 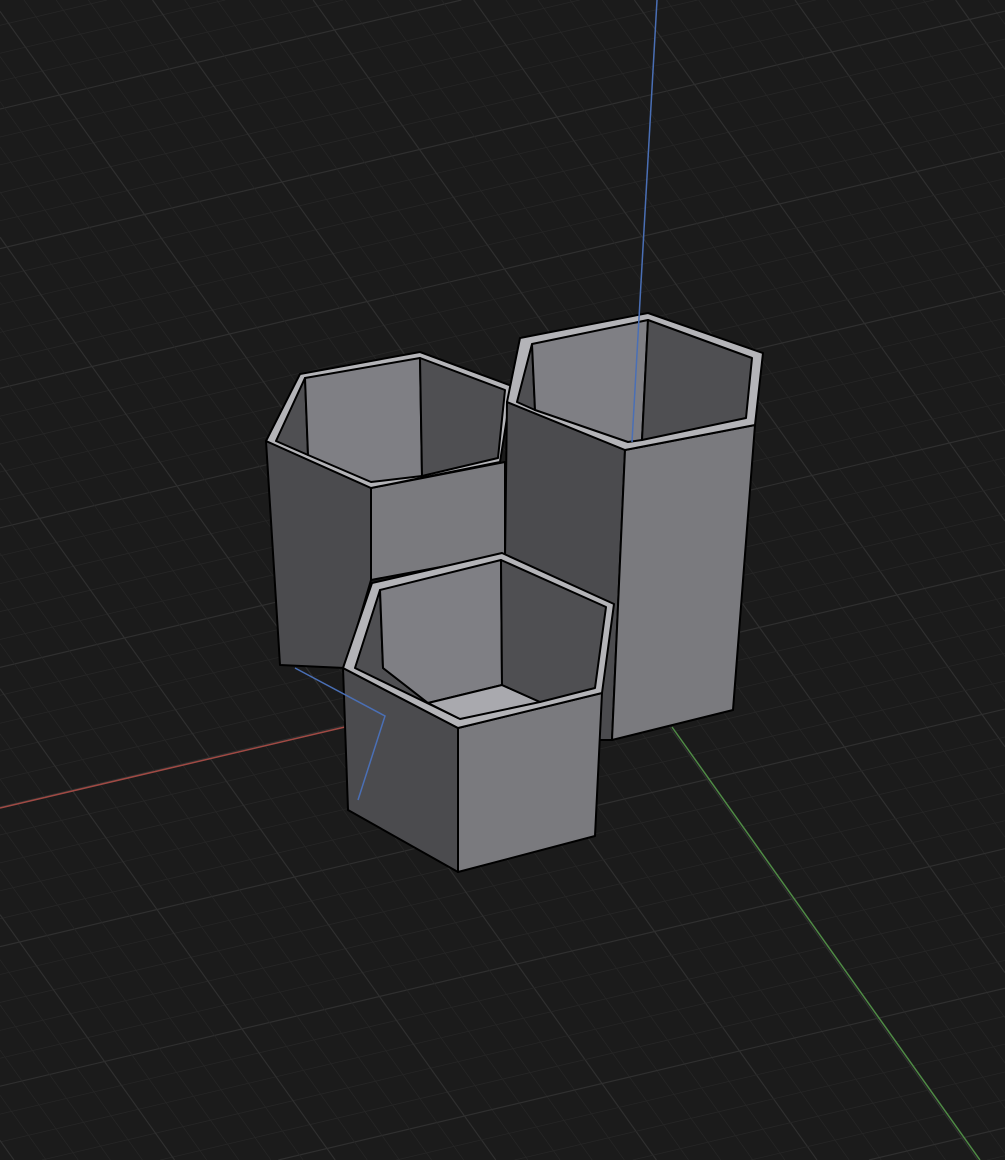 What do you see at coordinates (478, 712) in the screenshot?
I see `hex-container-front` at bounding box center [478, 712].